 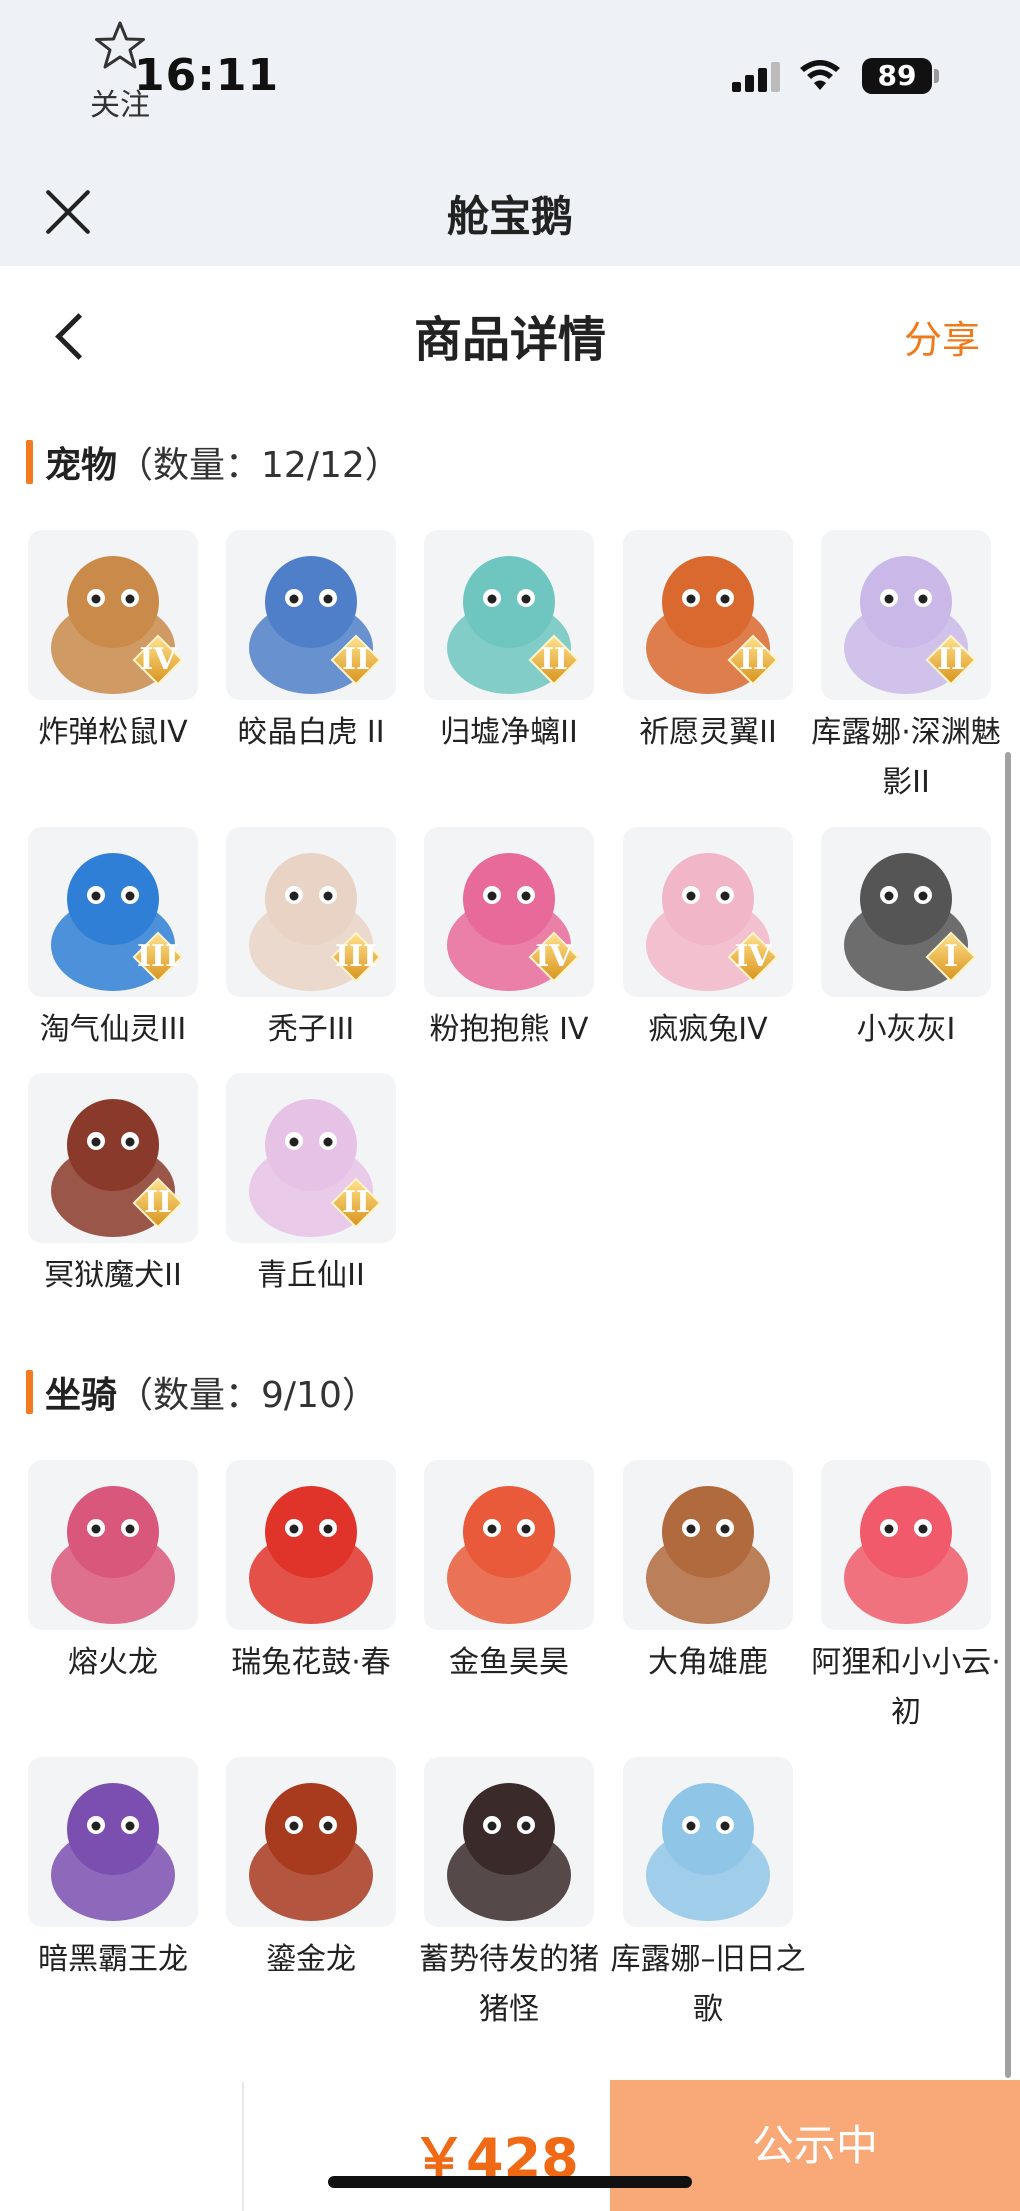 I want to click on list-item: II 库露娜·深渊魅影II, so click(x=906, y=669).